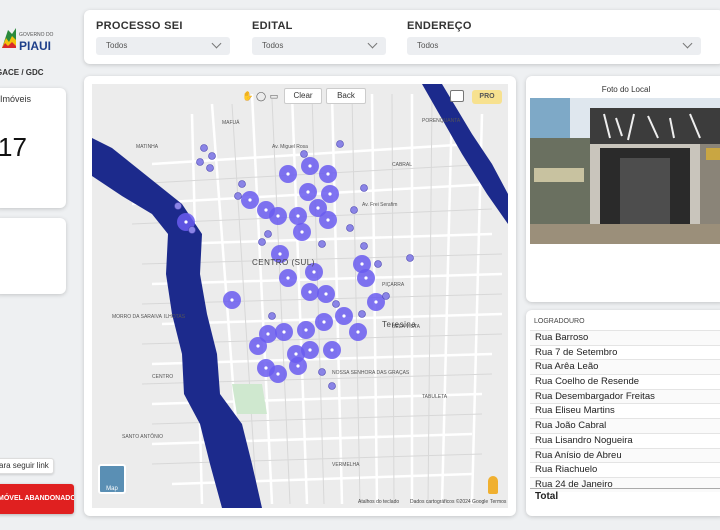 The height and width of the screenshot is (530, 720). What do you see at coordinates (175, 317) in the screenshot?
I see `street-label: ILHOTAS` at bounding box center [175, 317].